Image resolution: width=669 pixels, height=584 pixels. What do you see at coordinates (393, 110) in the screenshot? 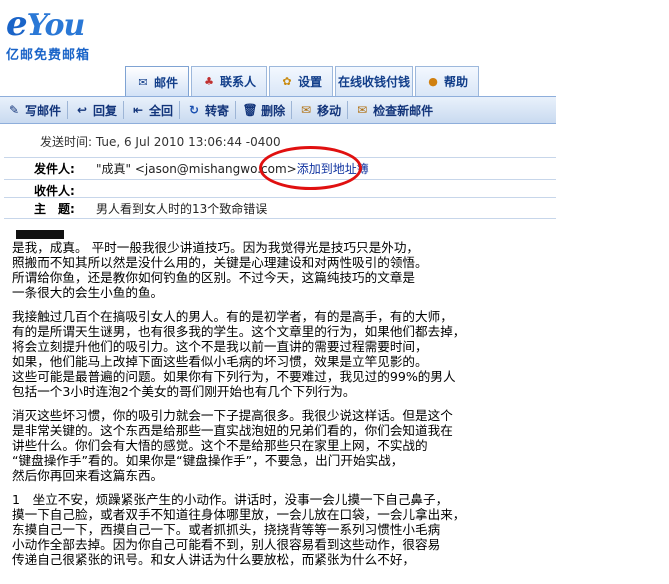
I see `check-mail-button: ✉ 检查新邮件` at bounding box center [393, 110].